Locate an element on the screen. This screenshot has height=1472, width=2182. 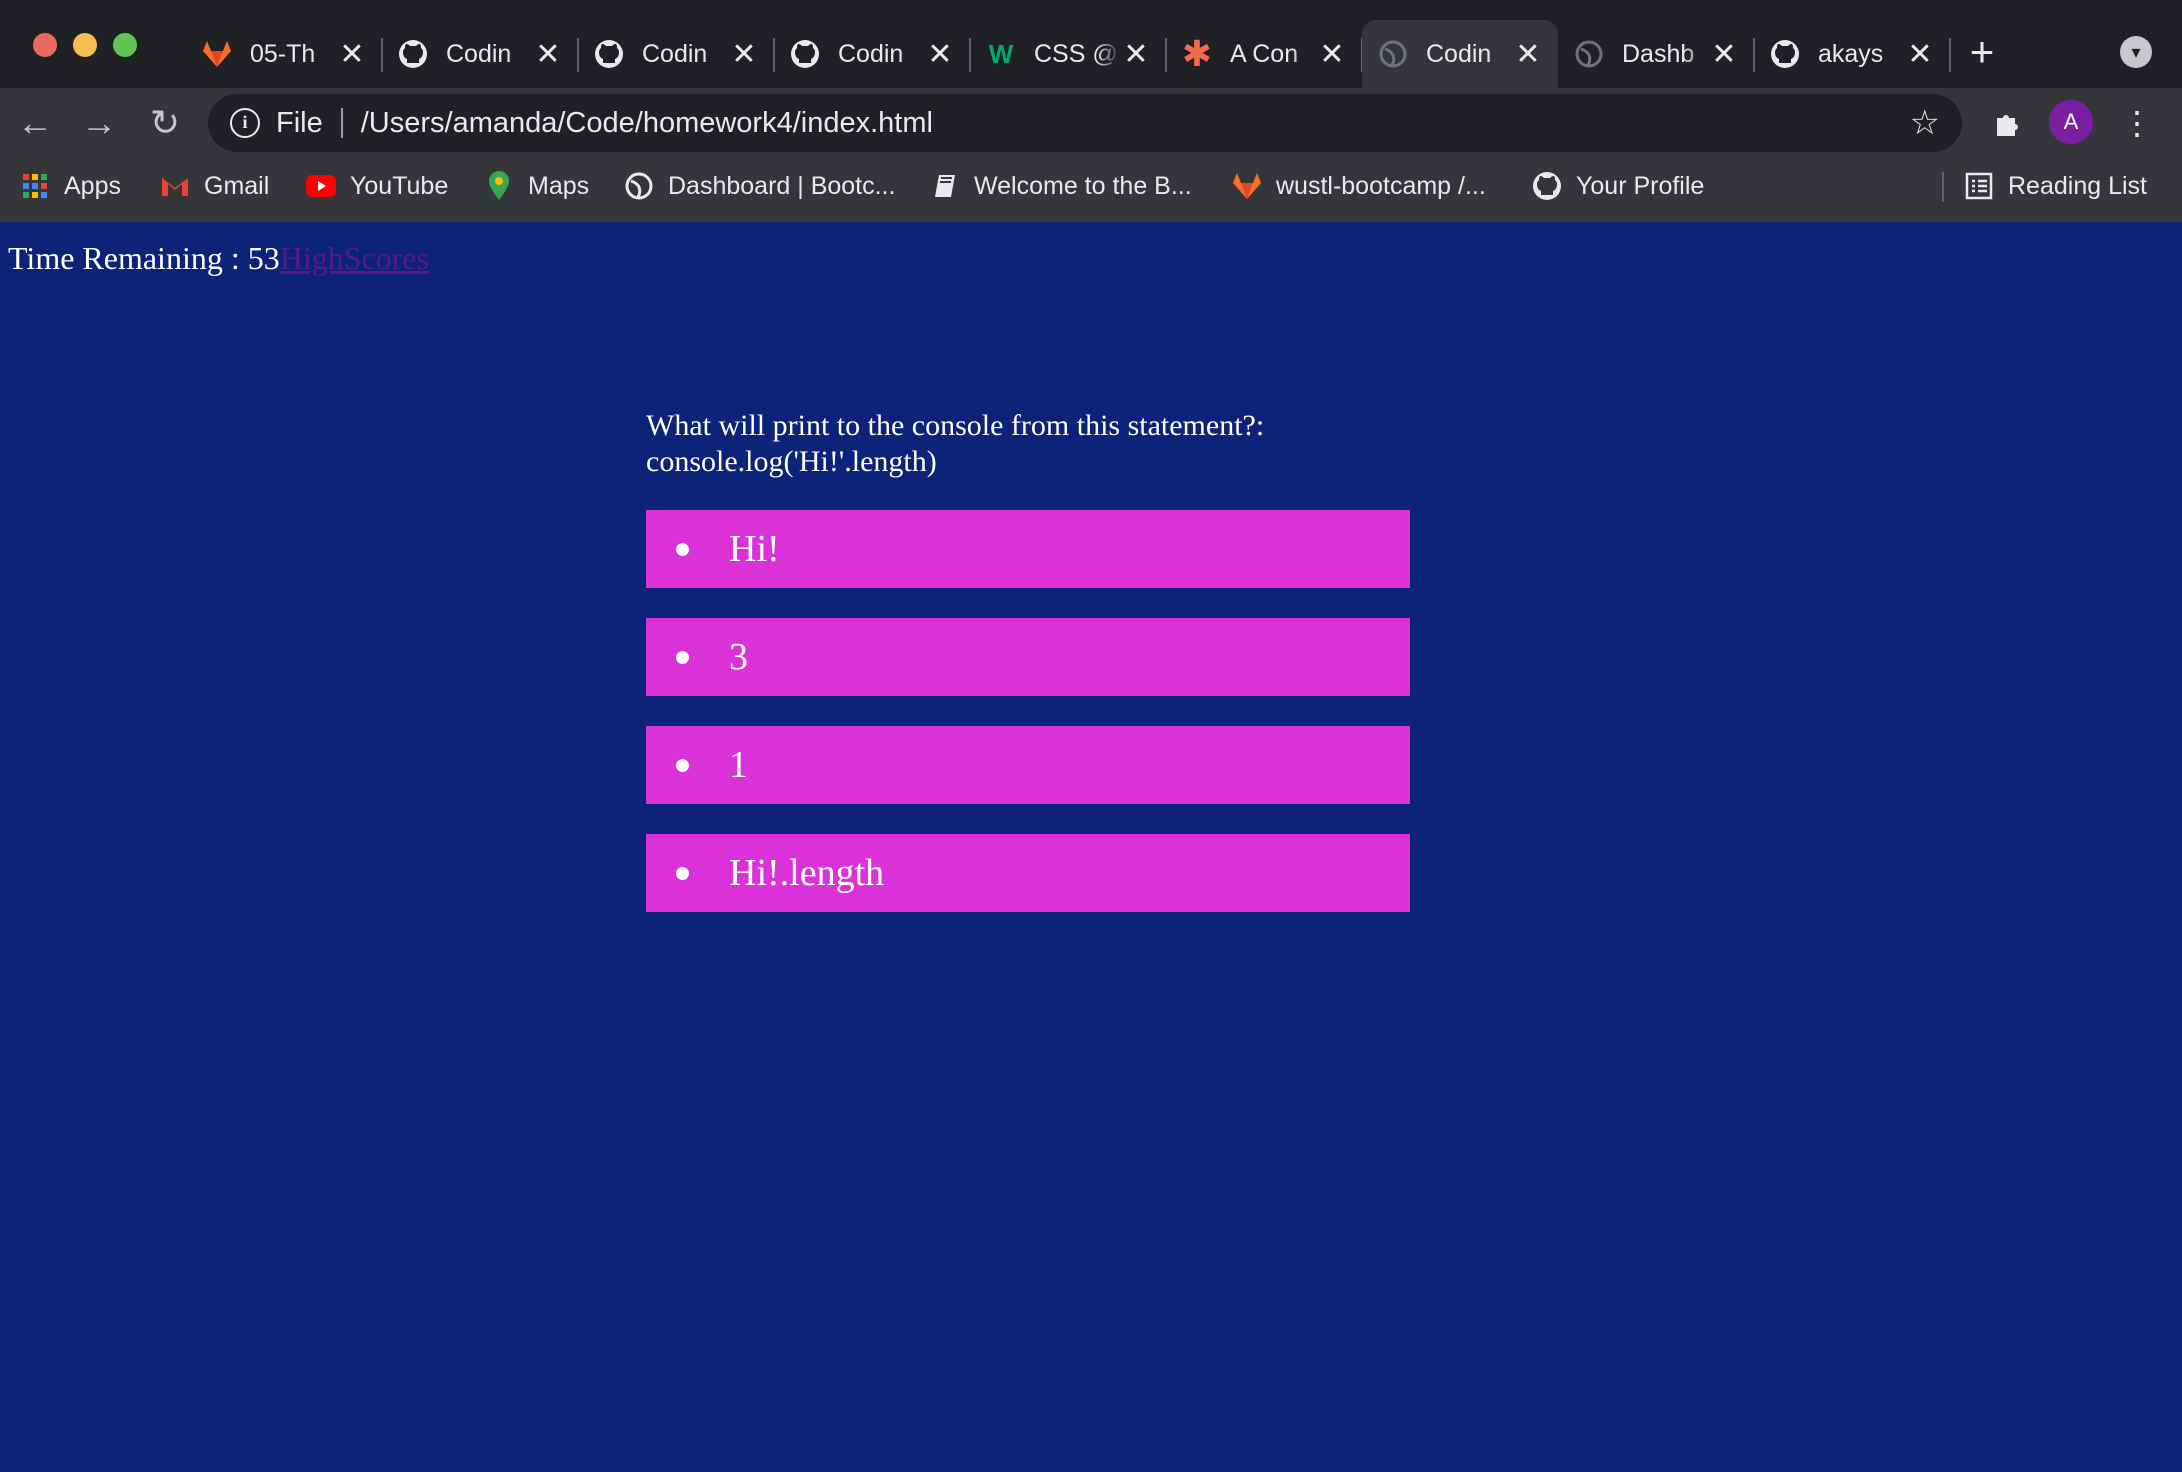
bookmark-maps: Maps is located at coordinates (536, 186).